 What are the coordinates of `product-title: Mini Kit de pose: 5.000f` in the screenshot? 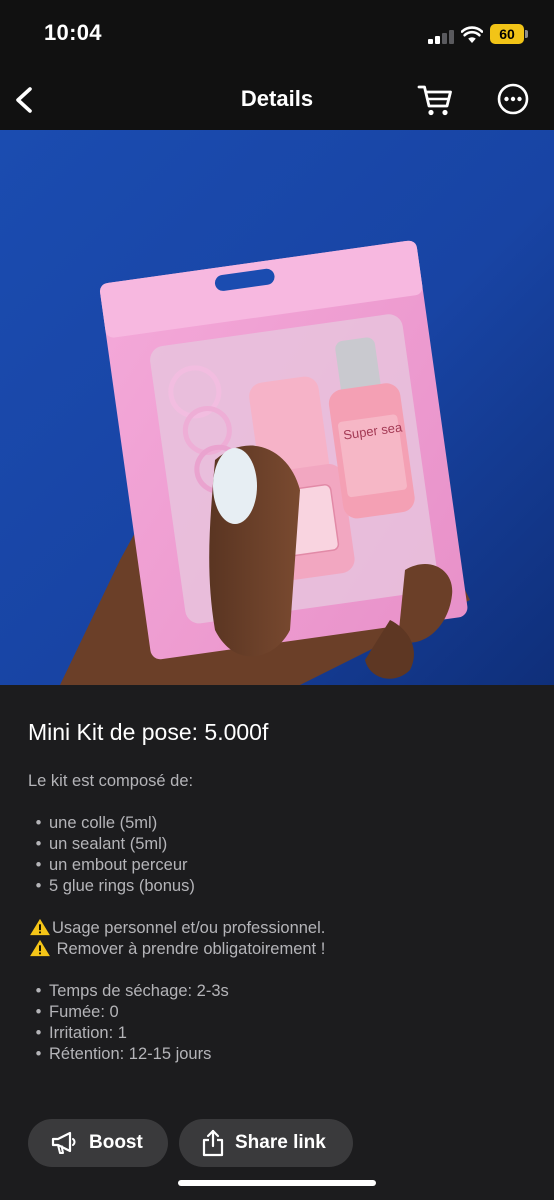 It's located at (148, 732).